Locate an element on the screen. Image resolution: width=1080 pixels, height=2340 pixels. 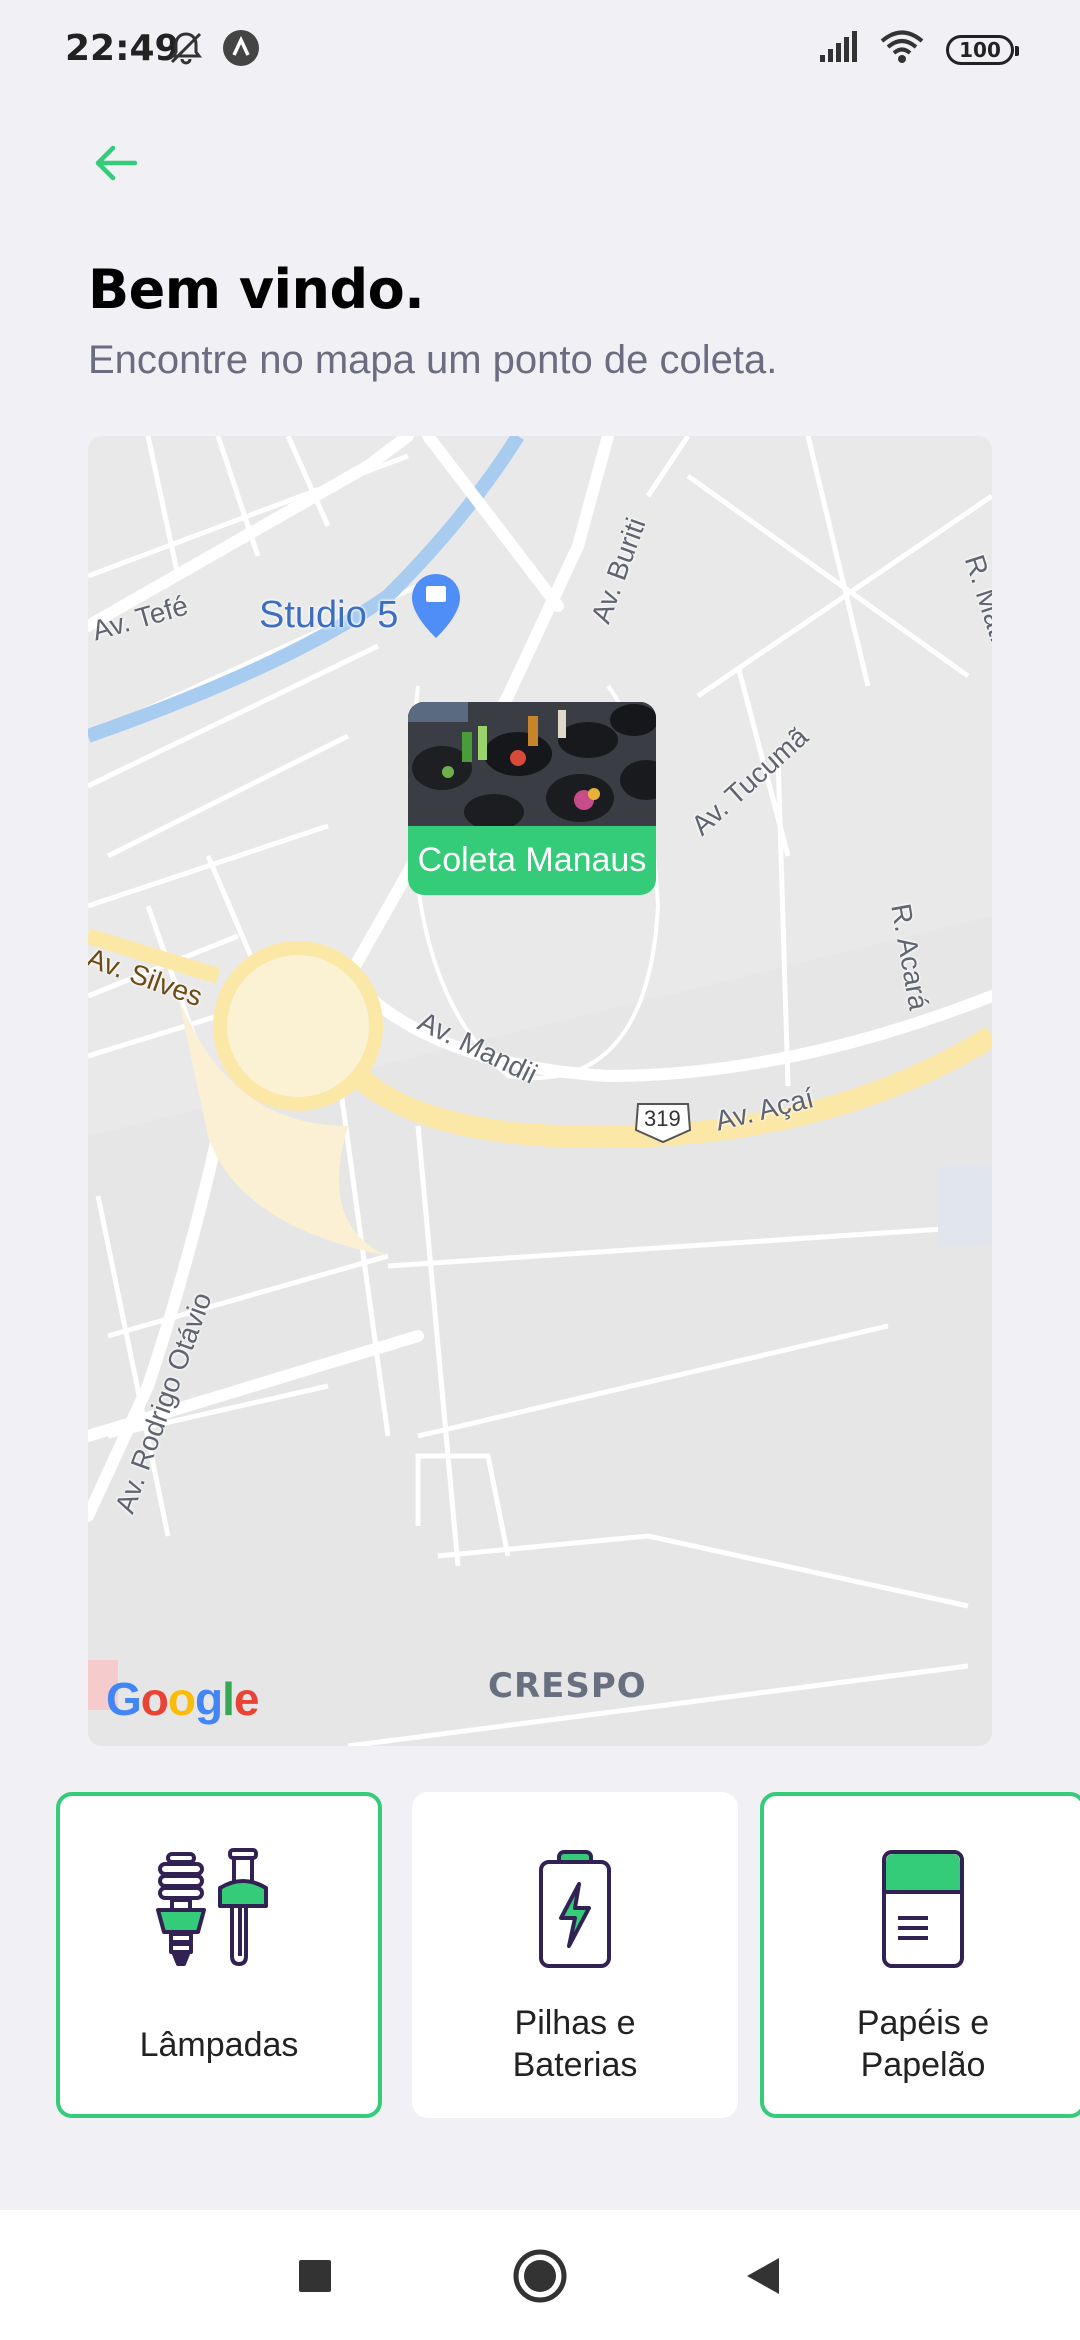
item-papeis-papelao: Papéis e Papelão is located at coordinates (920, 1955).